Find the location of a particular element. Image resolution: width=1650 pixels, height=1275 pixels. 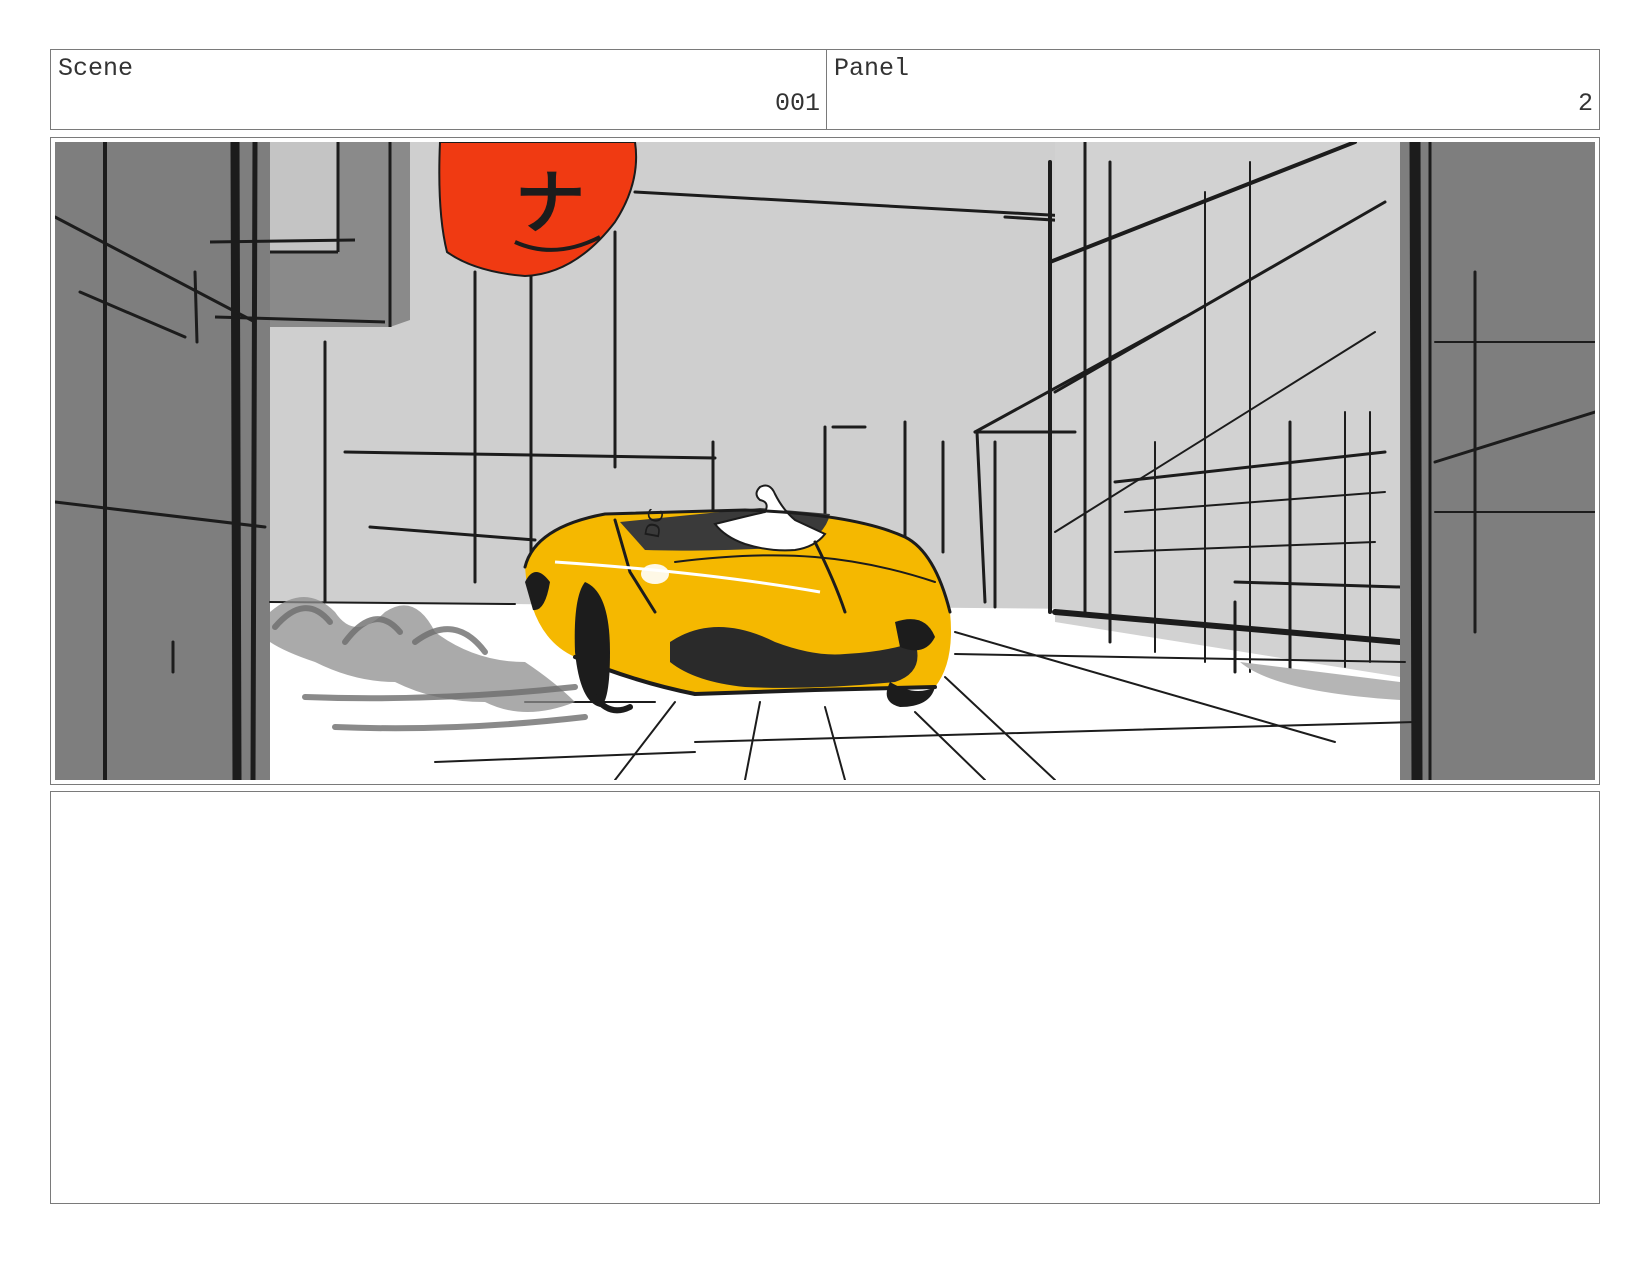

panel-cell: Panel 2 is located at coordinates (1213, 89).